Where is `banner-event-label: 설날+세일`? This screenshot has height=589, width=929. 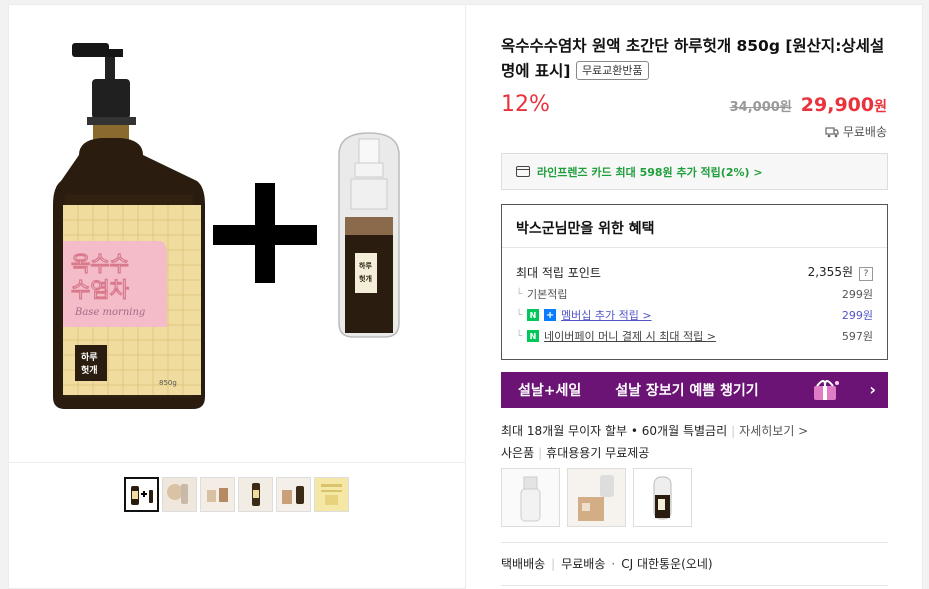
banner-event-label: 설날+세일 is located at coordinates (550, 391).